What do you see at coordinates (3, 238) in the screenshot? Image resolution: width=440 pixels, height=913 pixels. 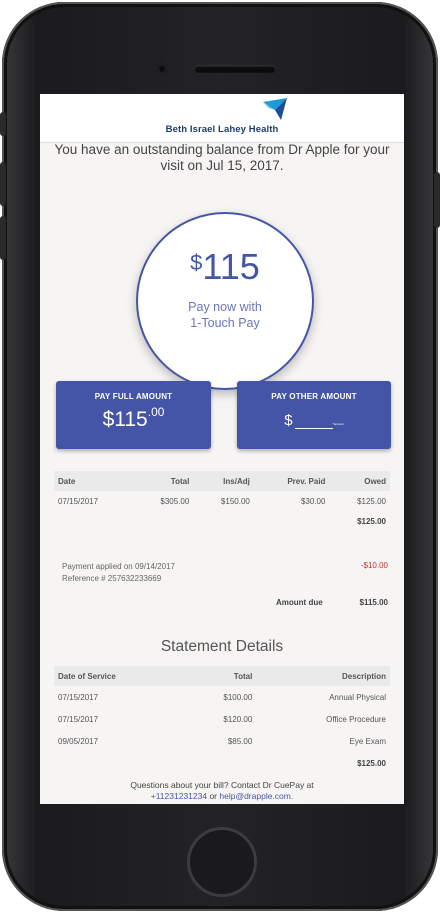 I see `volume-down-button` at bounding box center [3, 238].